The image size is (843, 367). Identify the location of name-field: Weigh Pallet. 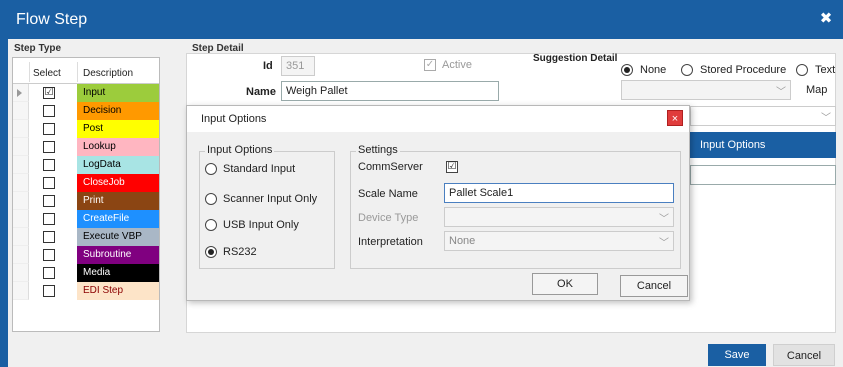
(390, 91).